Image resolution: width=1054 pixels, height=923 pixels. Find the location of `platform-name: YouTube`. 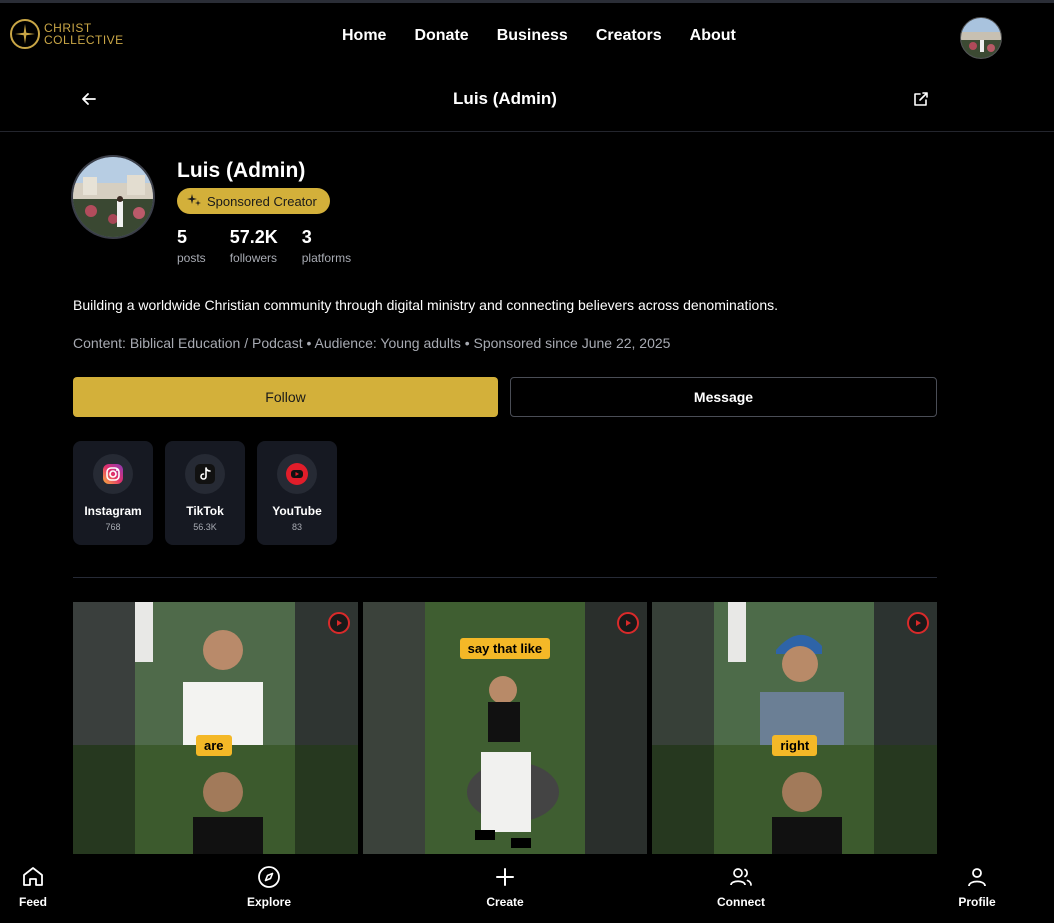

platform-name: YouTube is located at coordinates (297, 511).